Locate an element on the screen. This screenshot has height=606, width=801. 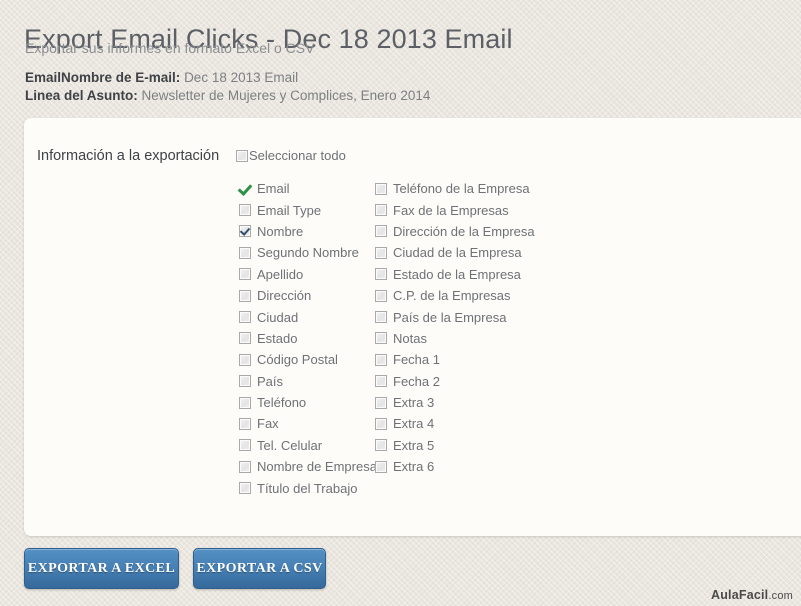
checkbox-row: Email Type is located at coordinates (308, 209).